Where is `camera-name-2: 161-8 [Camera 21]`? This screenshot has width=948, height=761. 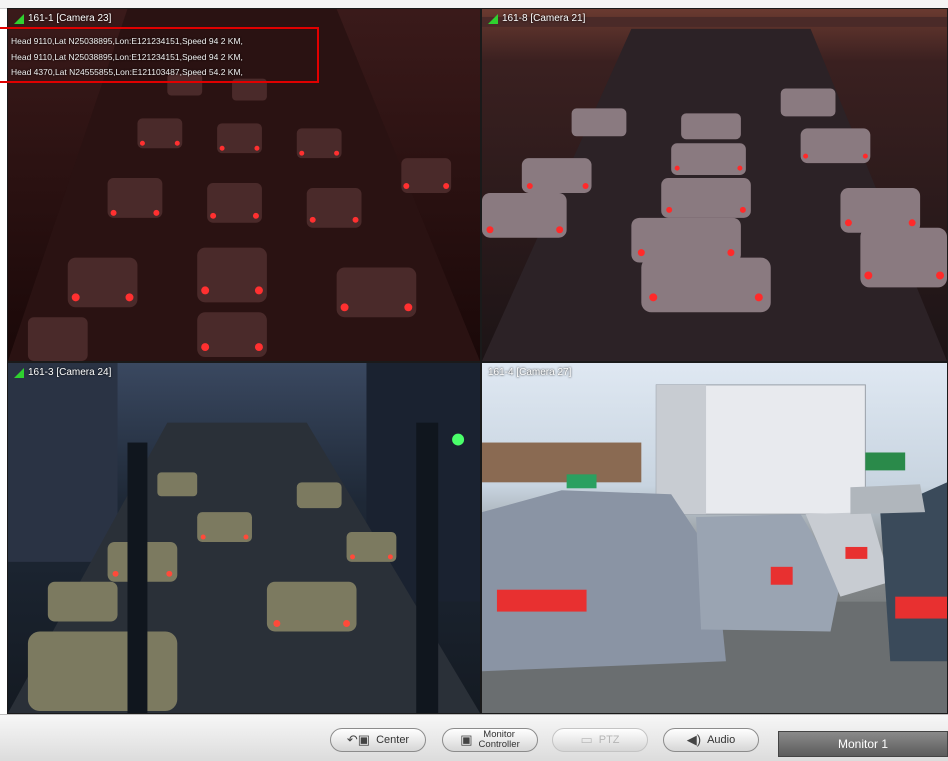
camera-name-2: 161-8 [Camera 21] is located at coordinates (544, 18).